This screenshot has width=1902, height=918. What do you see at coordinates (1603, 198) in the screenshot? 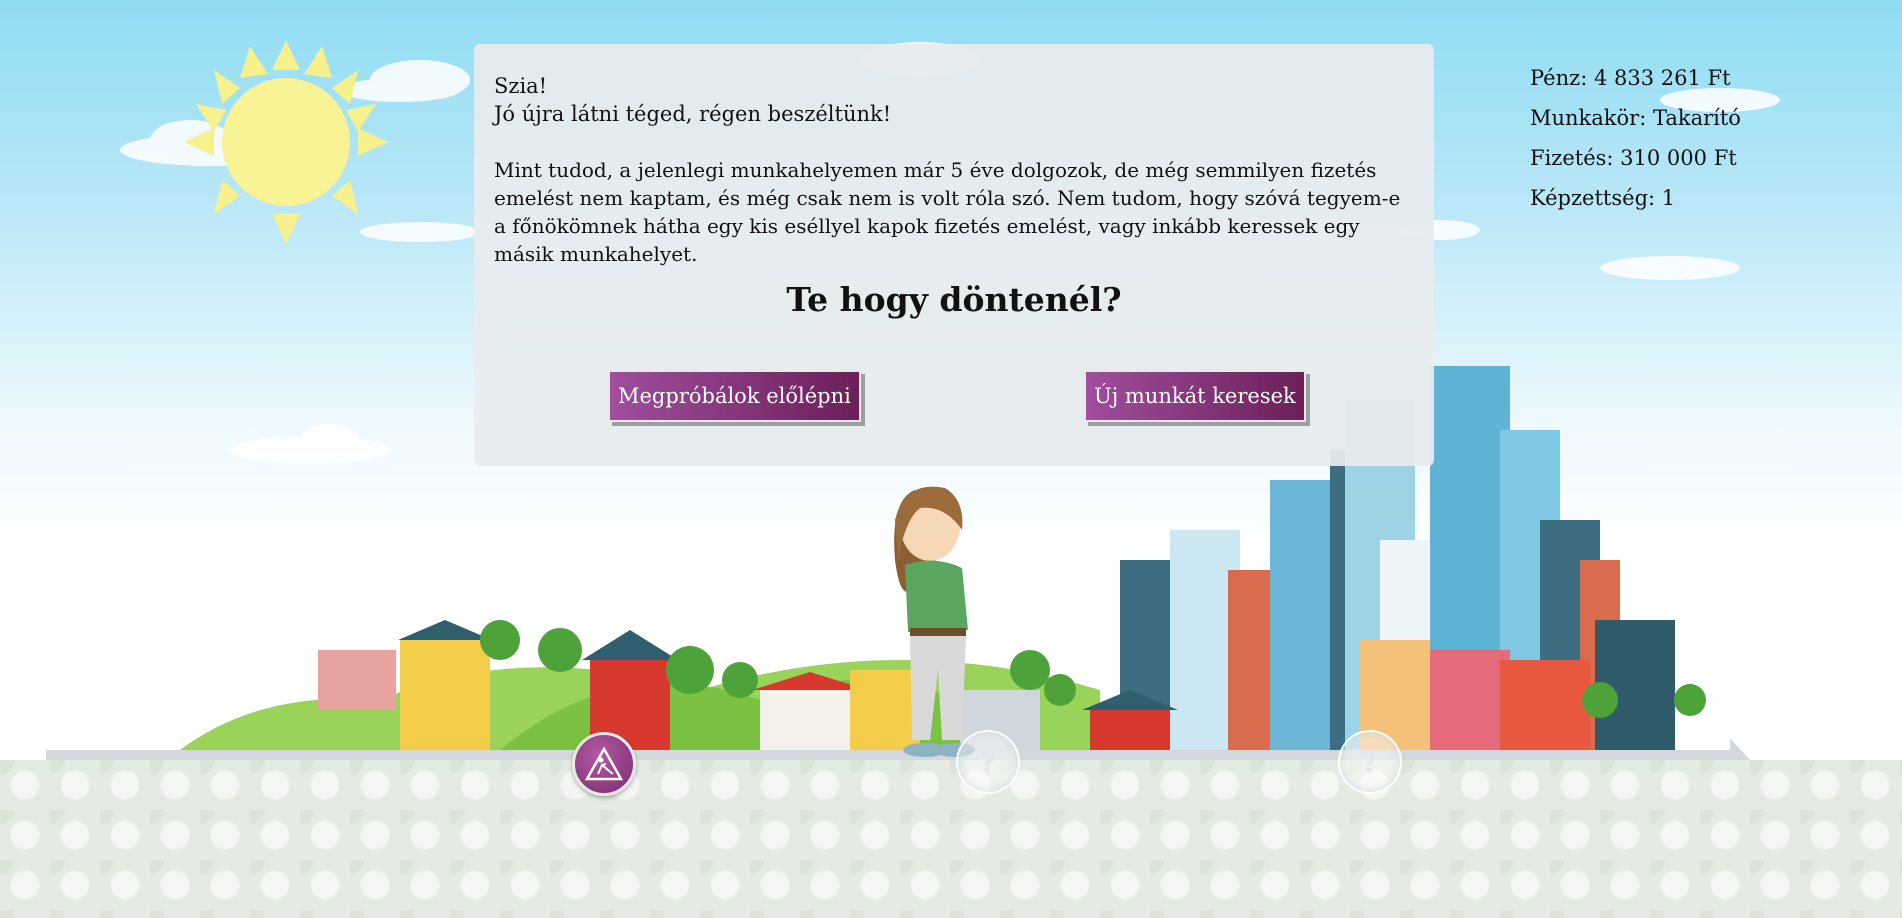
I see `education-stat: Képzettség: 1` at bounding box center [1603, 198].